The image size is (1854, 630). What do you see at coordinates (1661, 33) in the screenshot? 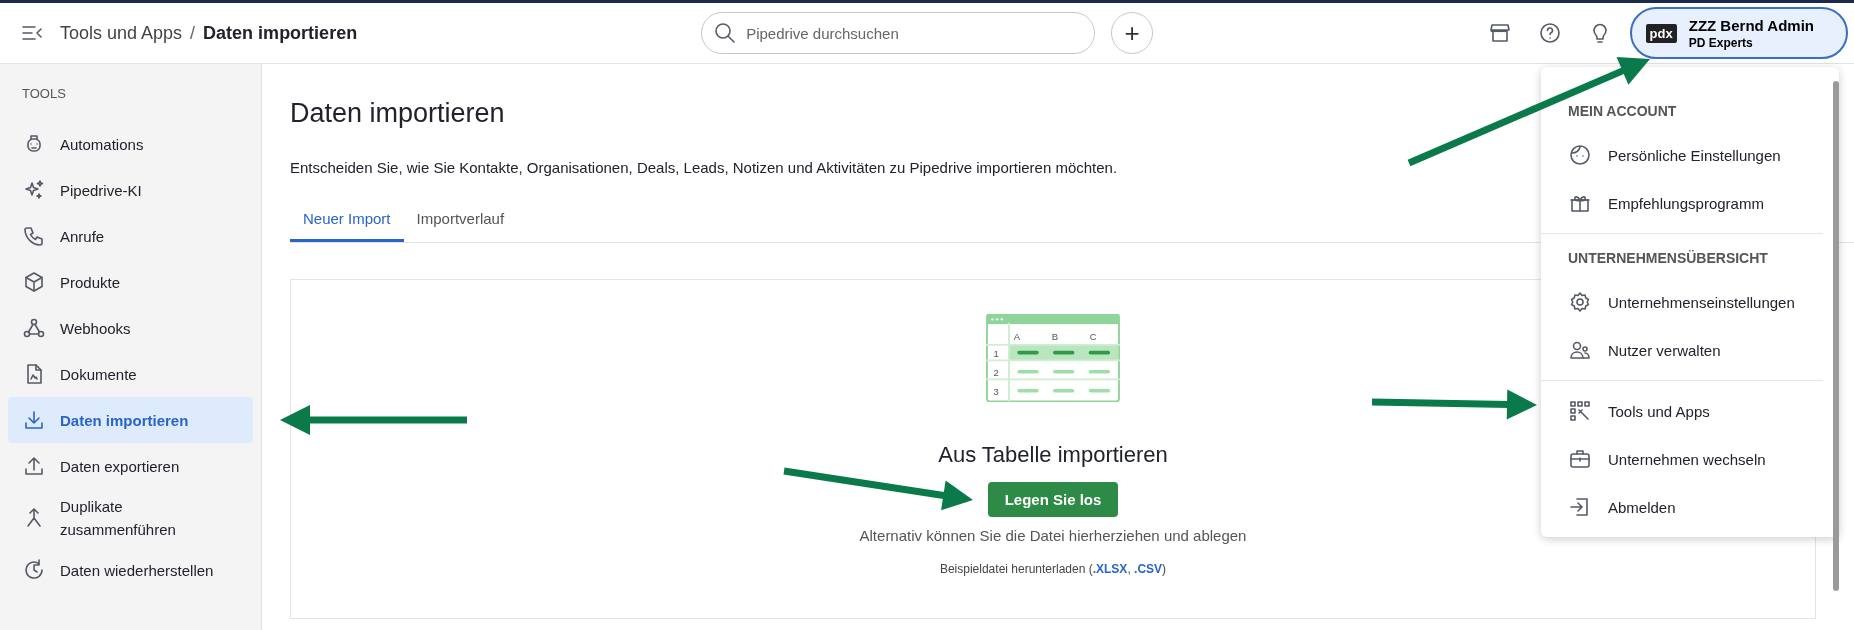
I see `company-logo: pdx` at bounding box center [1661, 33].